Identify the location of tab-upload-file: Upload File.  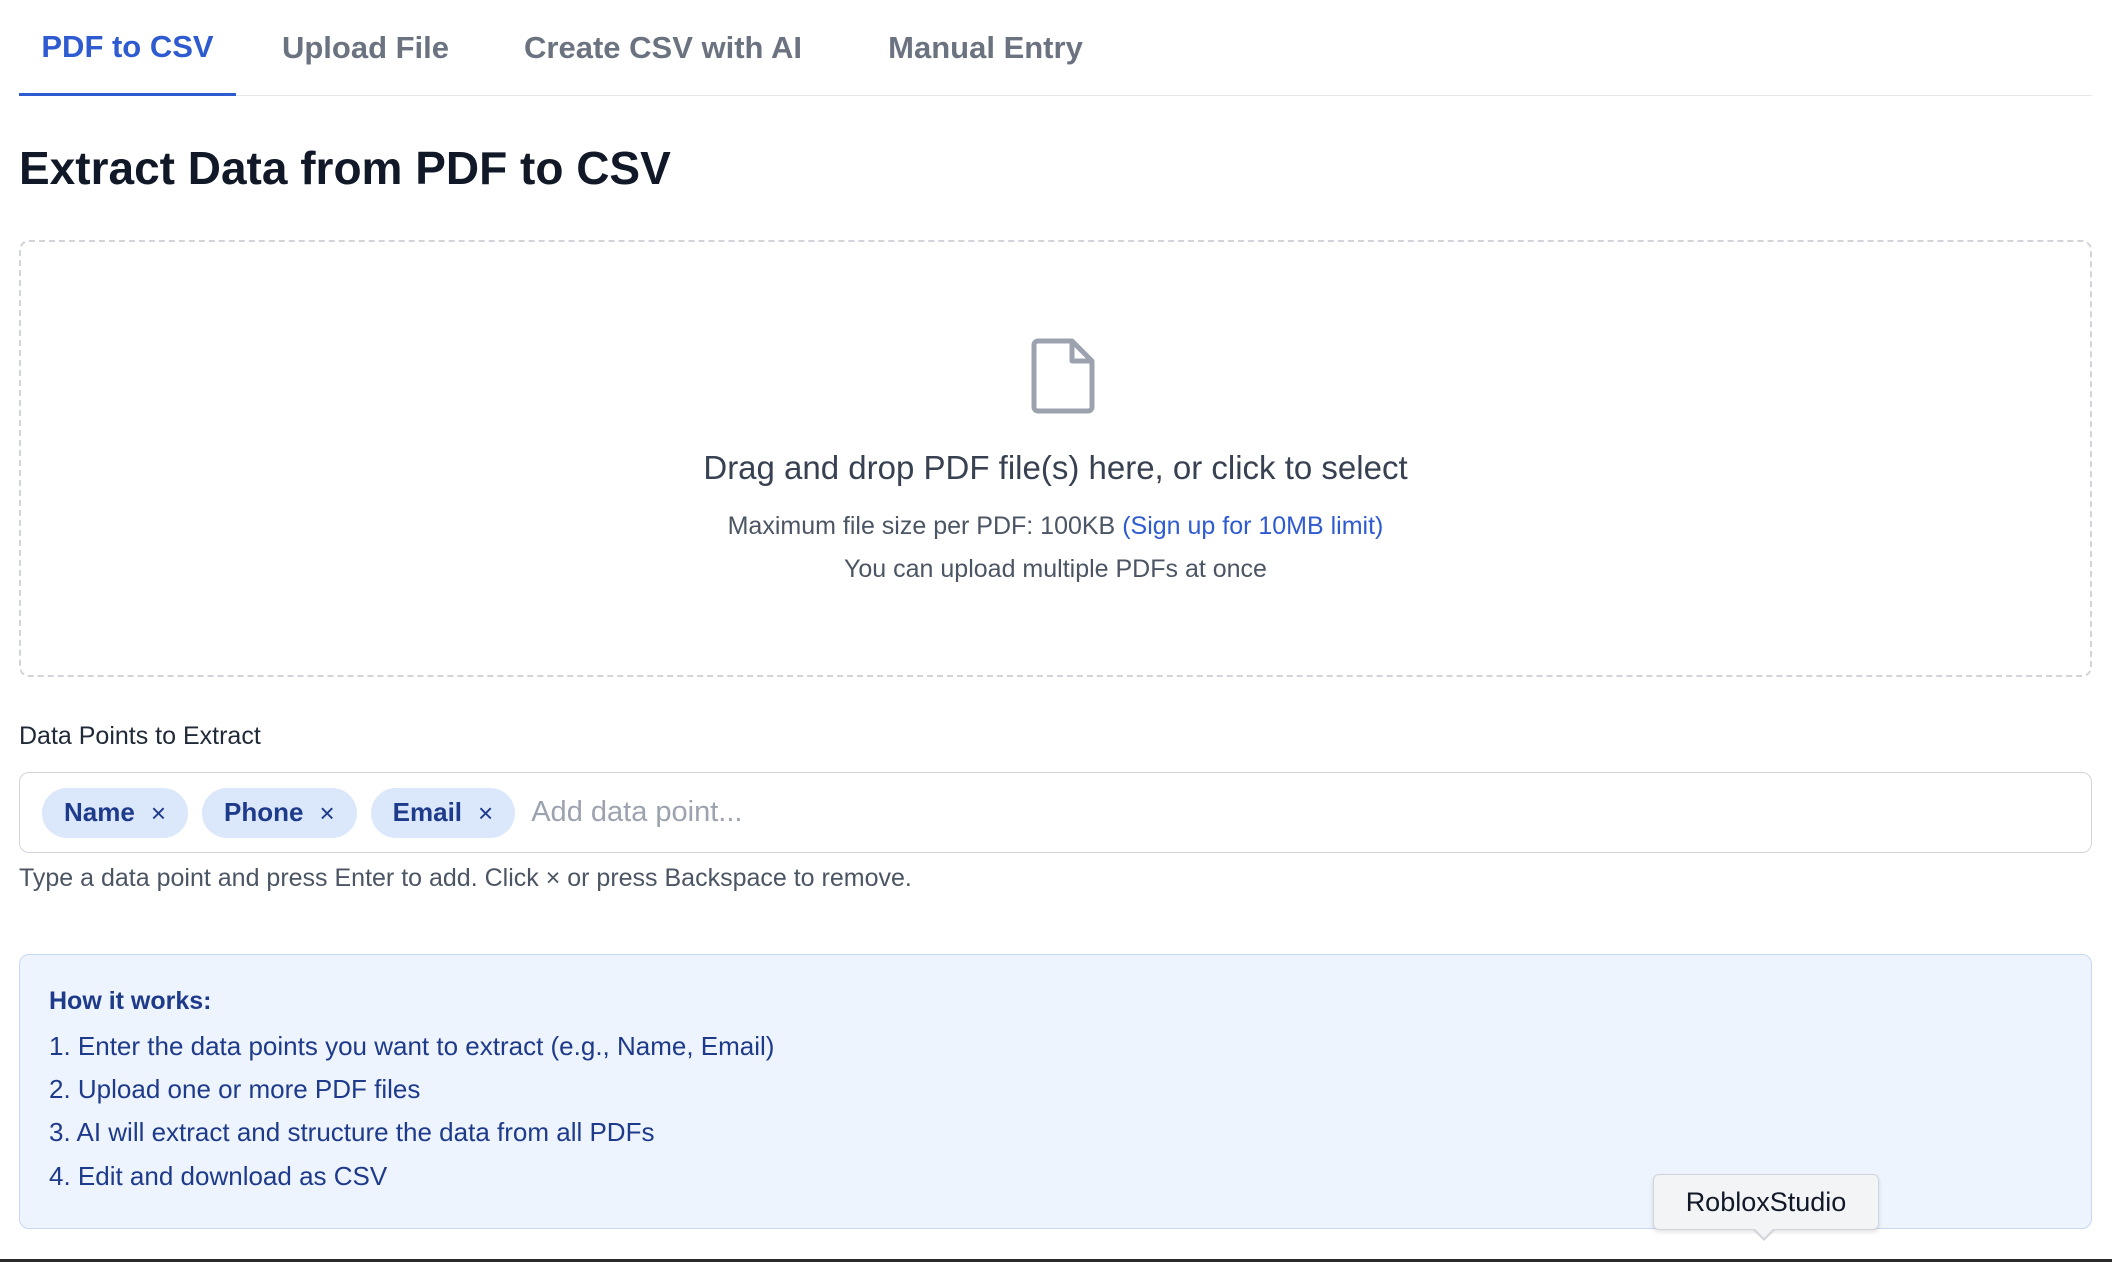
(365, 48).